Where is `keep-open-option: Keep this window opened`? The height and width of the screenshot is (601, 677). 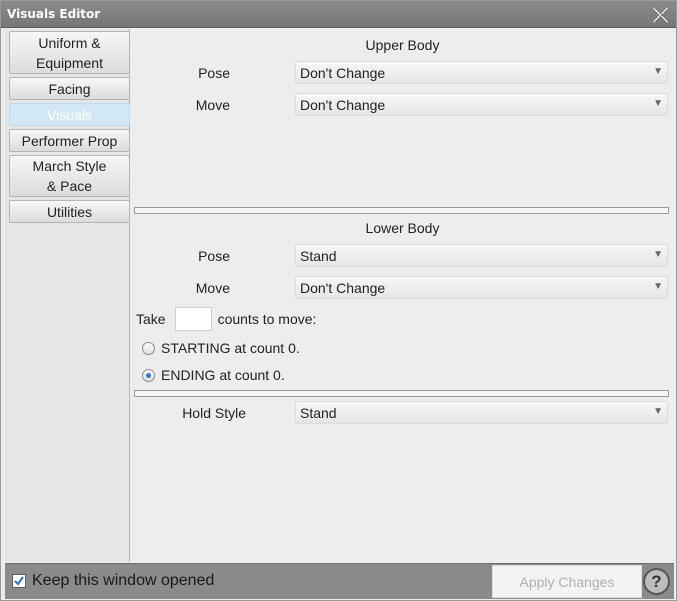
keep-open-option: Keep this window opened is located at coordinates (113, 581).